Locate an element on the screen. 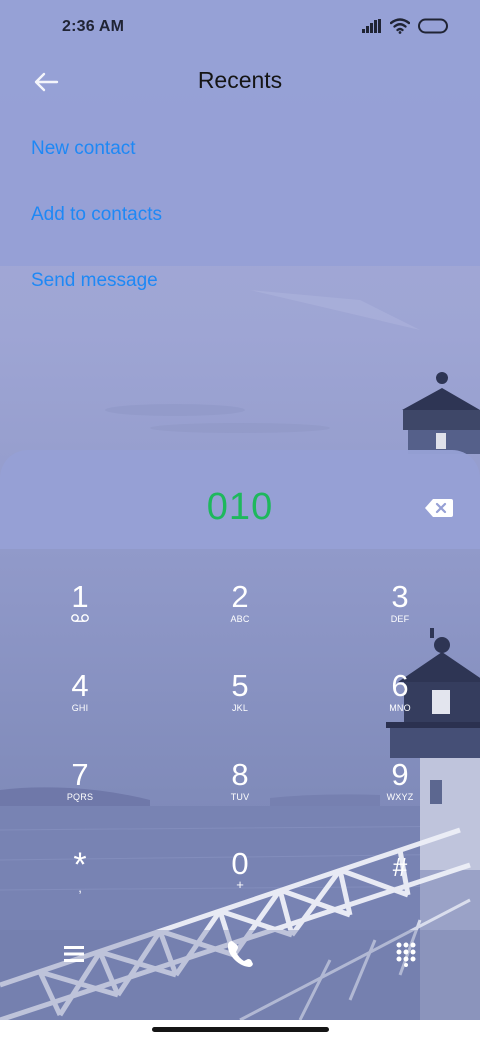 The height and width of the screenshot is (1040, 480). key-5: 5 JKL is located at coordinates (240, 678).